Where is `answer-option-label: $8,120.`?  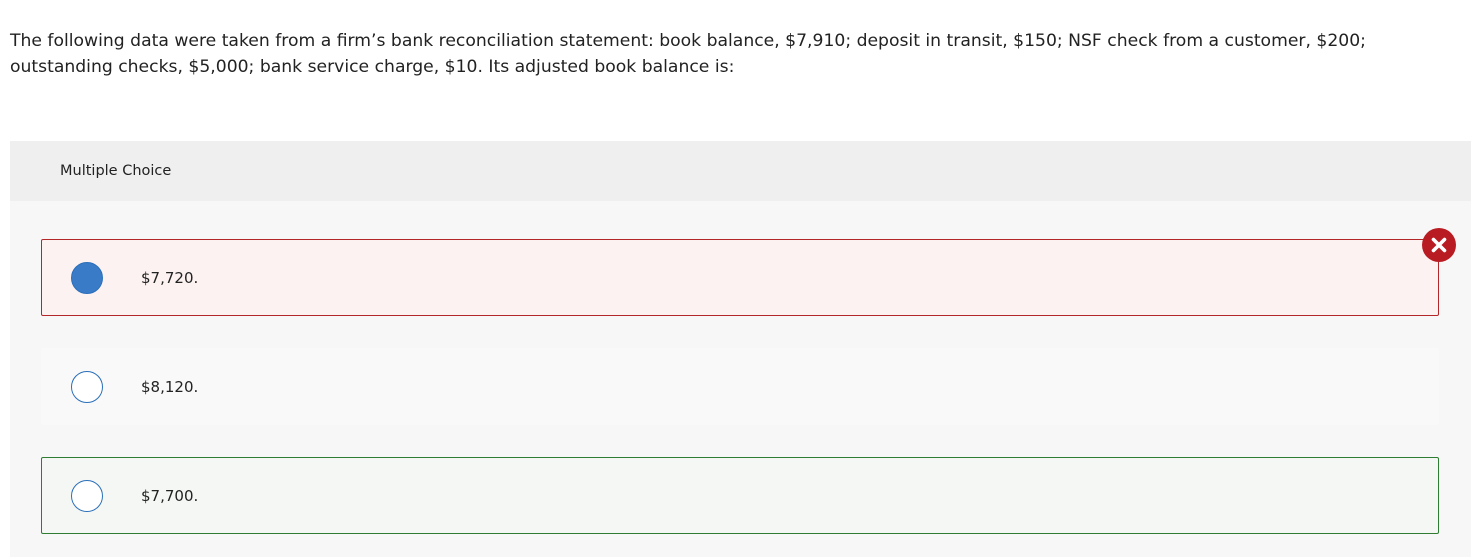 answer-option-label: $8,120. is located at coordinates (170, 386).